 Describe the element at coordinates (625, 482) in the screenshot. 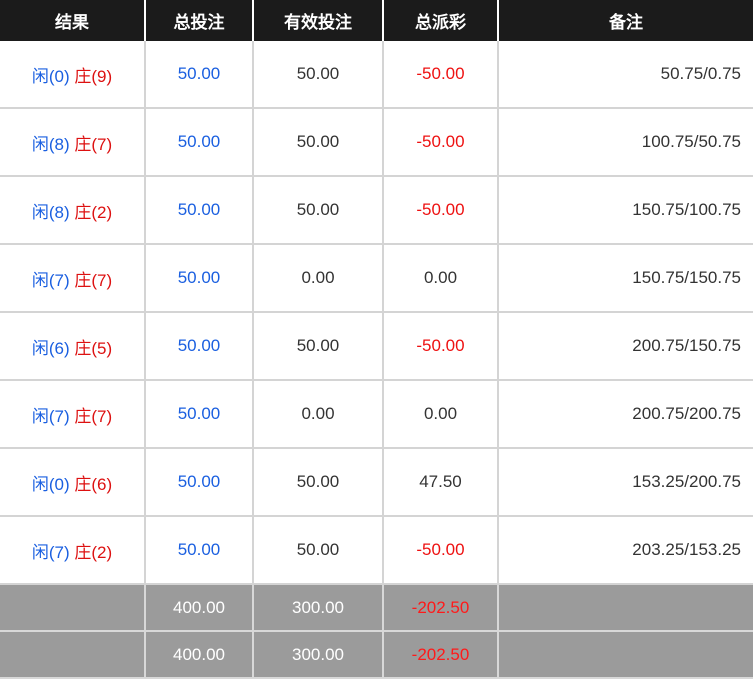

I see `remark-cell: 153.25/200.75` at that location.